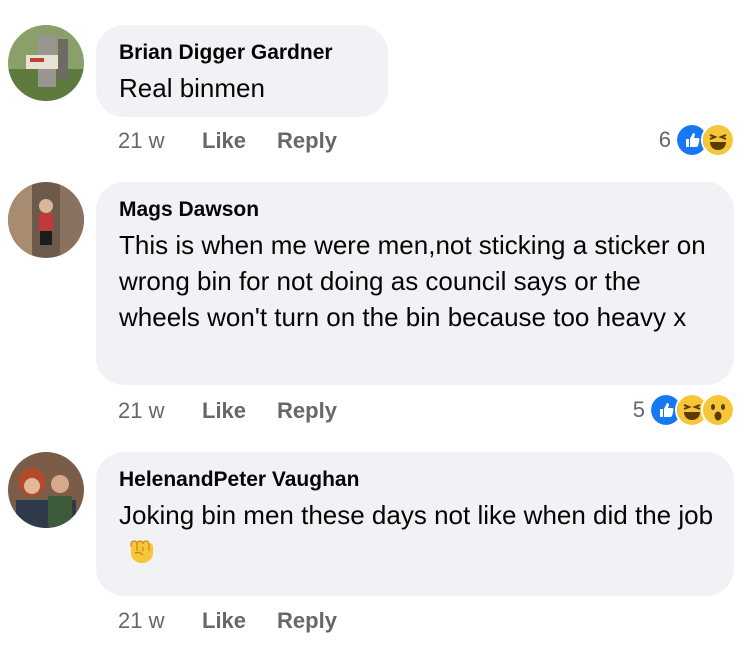  I want to click on comment-bubble: Brian Digger Gardner Real binmen, so click(242, 71).